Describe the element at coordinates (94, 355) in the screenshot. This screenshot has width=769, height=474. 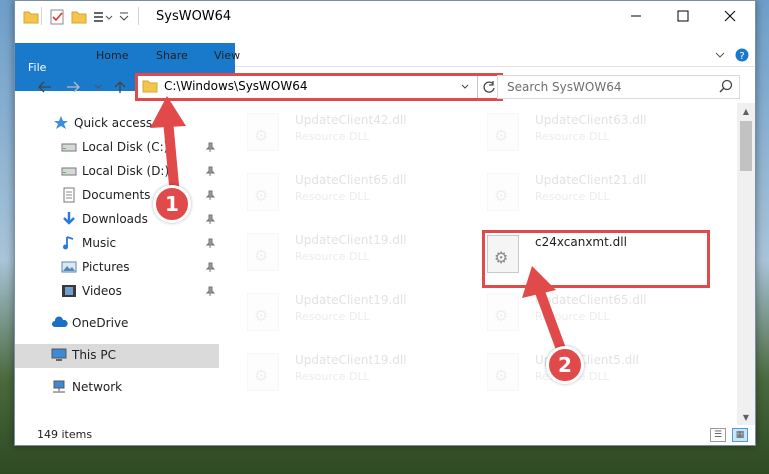
I see `sidebar-item-label: This PC` at that location.